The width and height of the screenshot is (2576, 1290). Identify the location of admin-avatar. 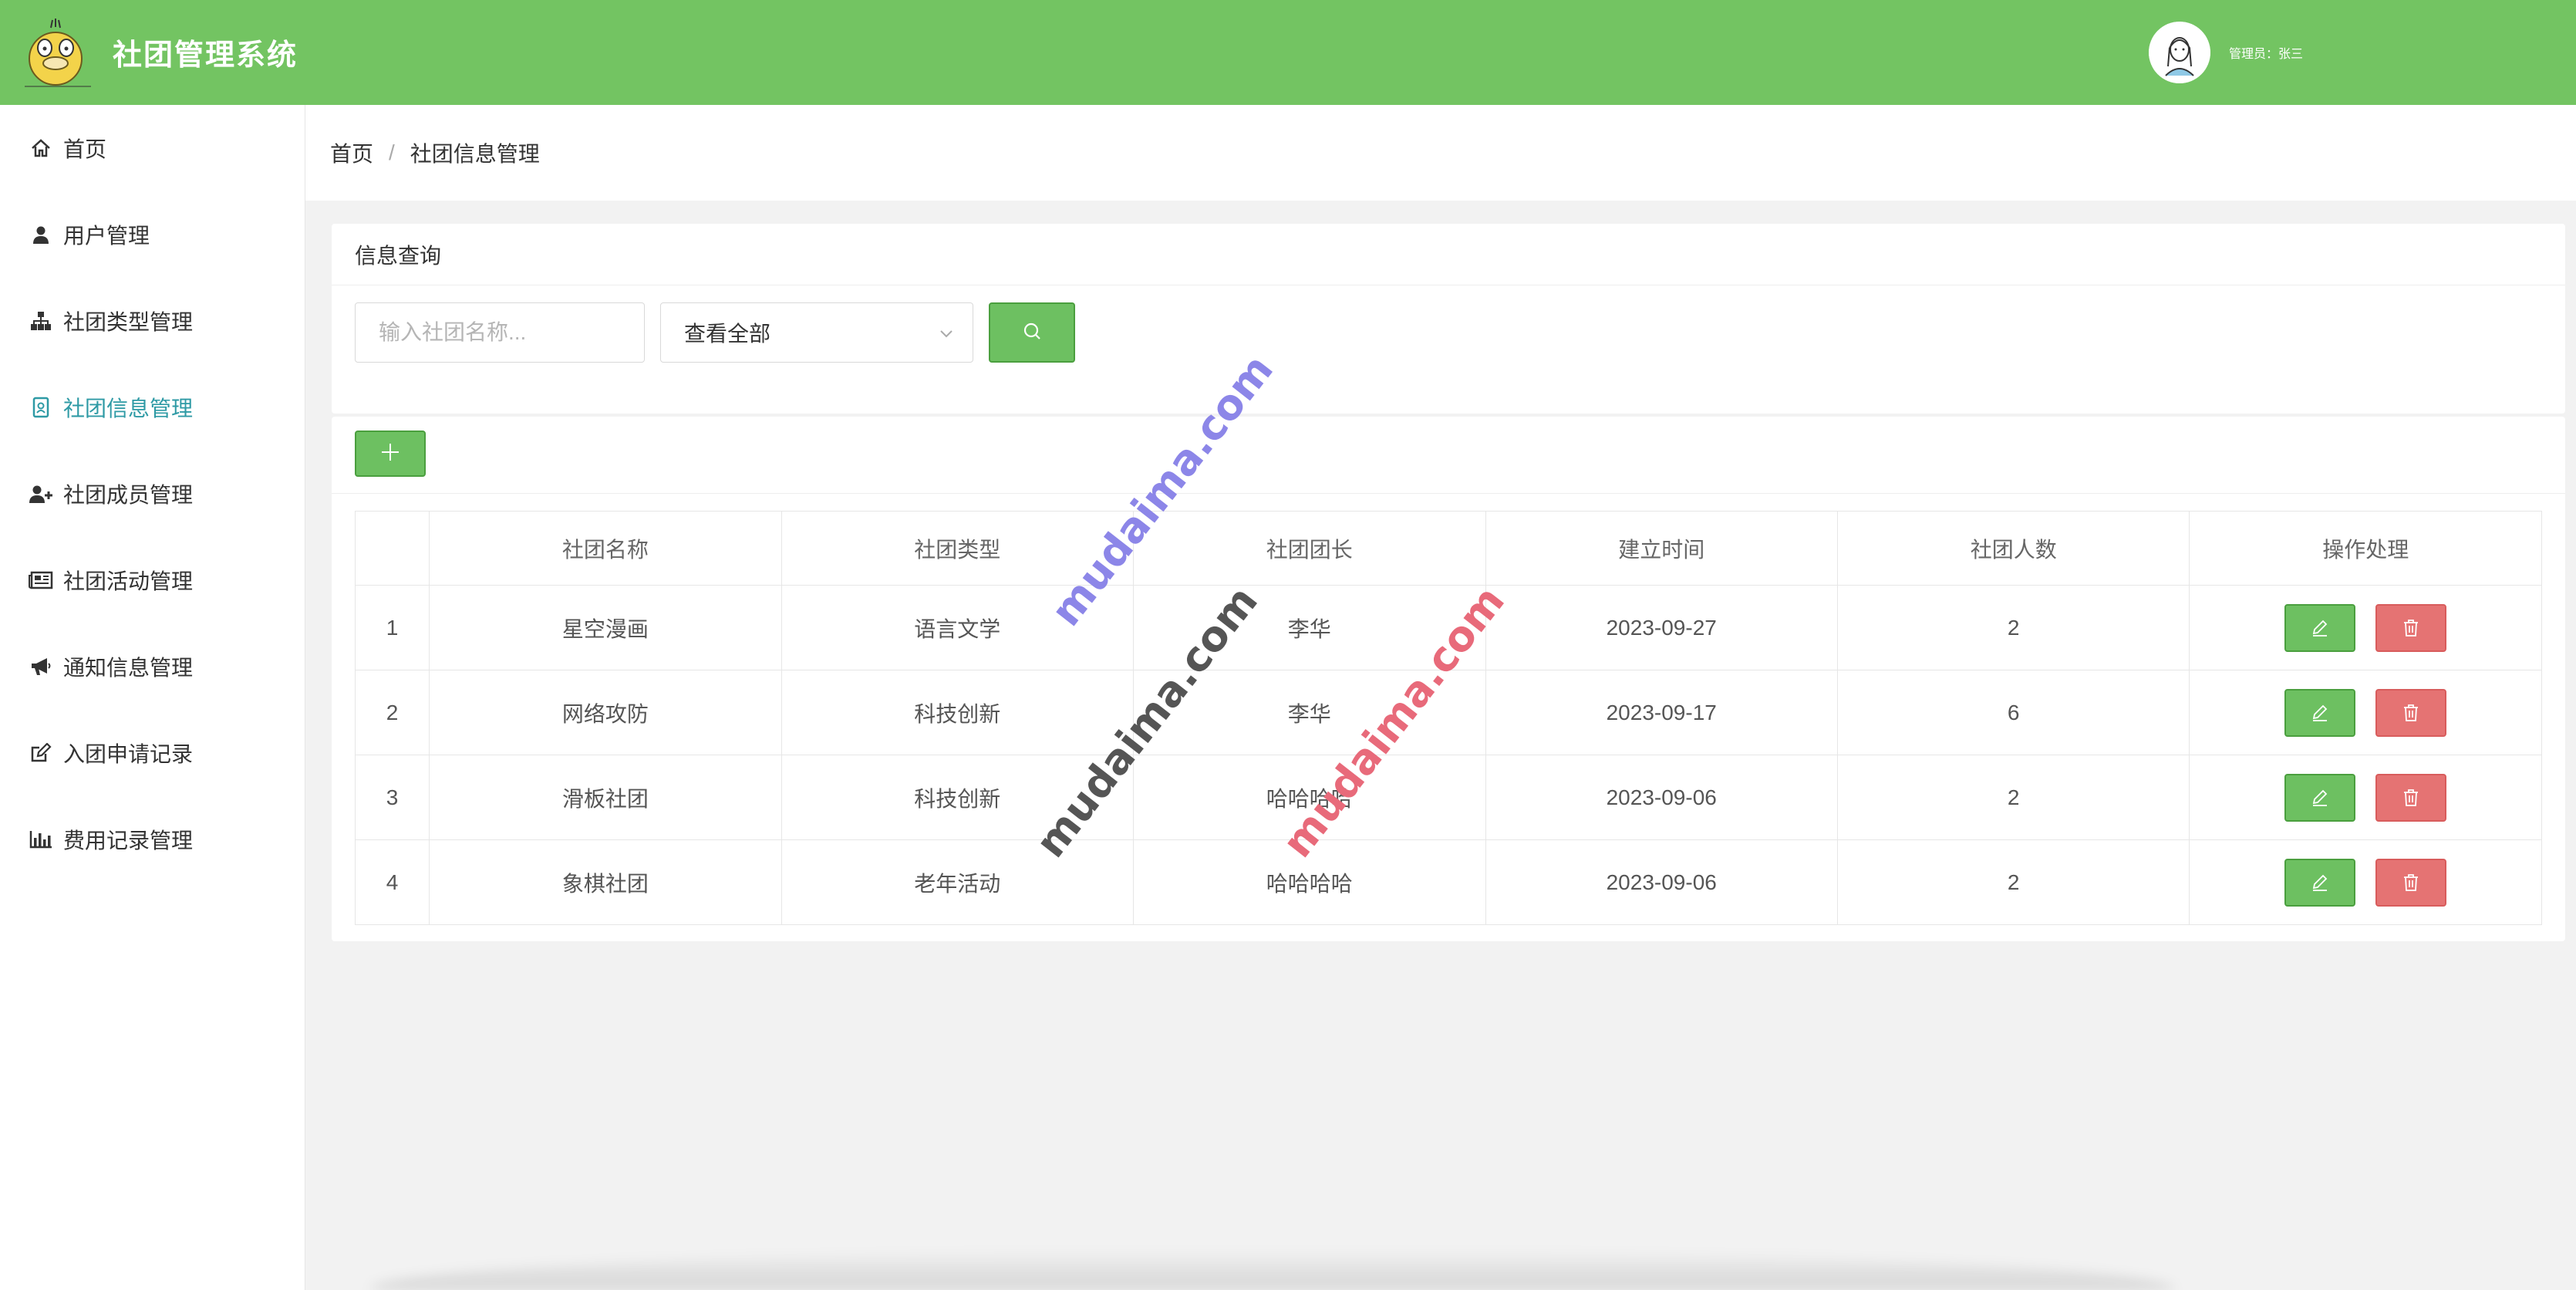
(2179, 52).